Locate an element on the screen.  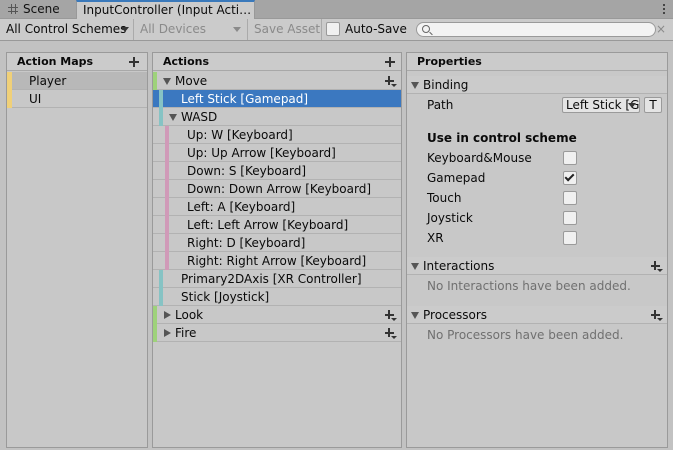
part-binding: Up: Up Arrow [Keyboard] is located at coordinates (277, 153).